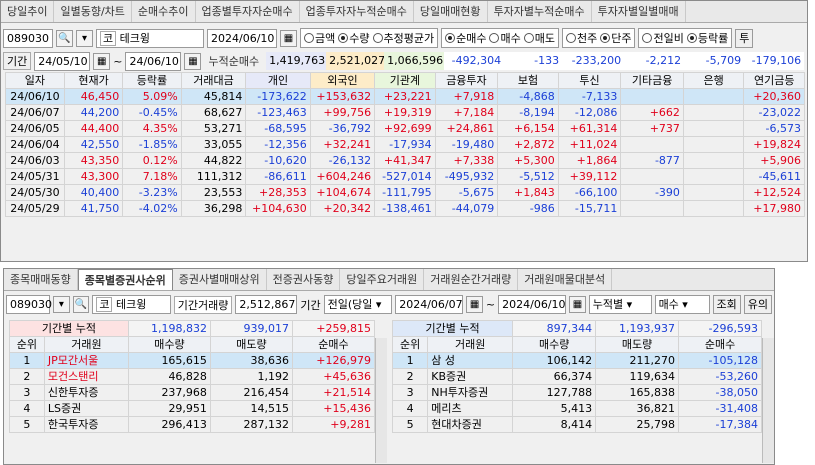 This screenshot has width=815, height=465. Describe the element at coordinates (505, 38) in the screenshot. I see `radio-option: 매수` at that location.